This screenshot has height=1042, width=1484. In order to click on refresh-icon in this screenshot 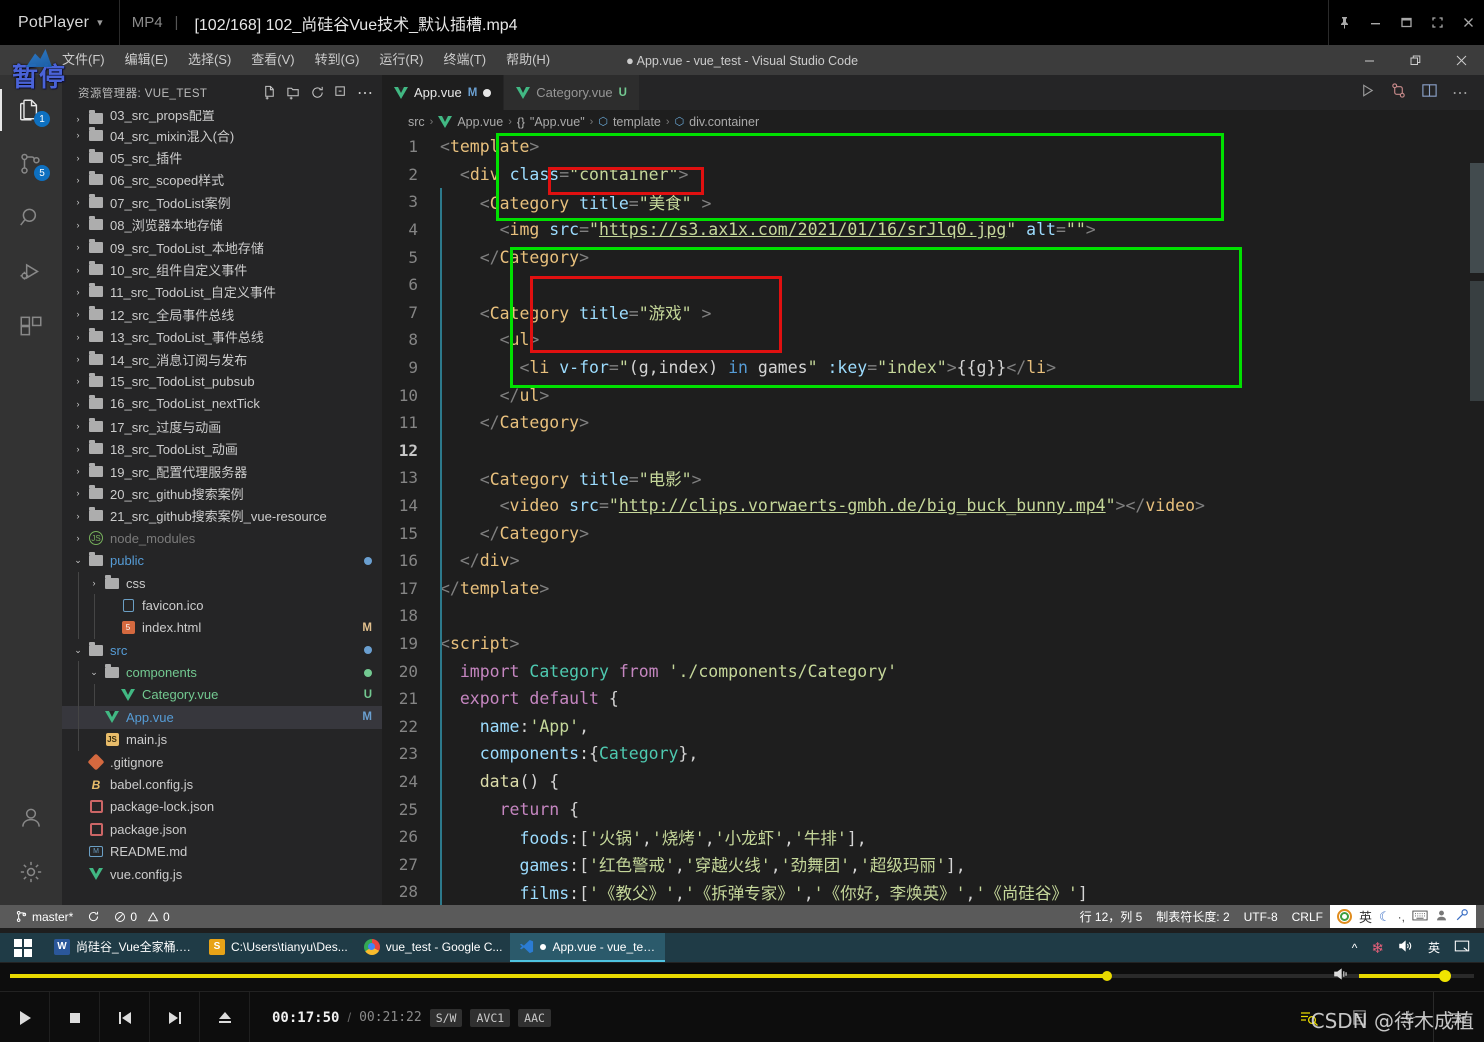, I will do `click(317, 93)`.